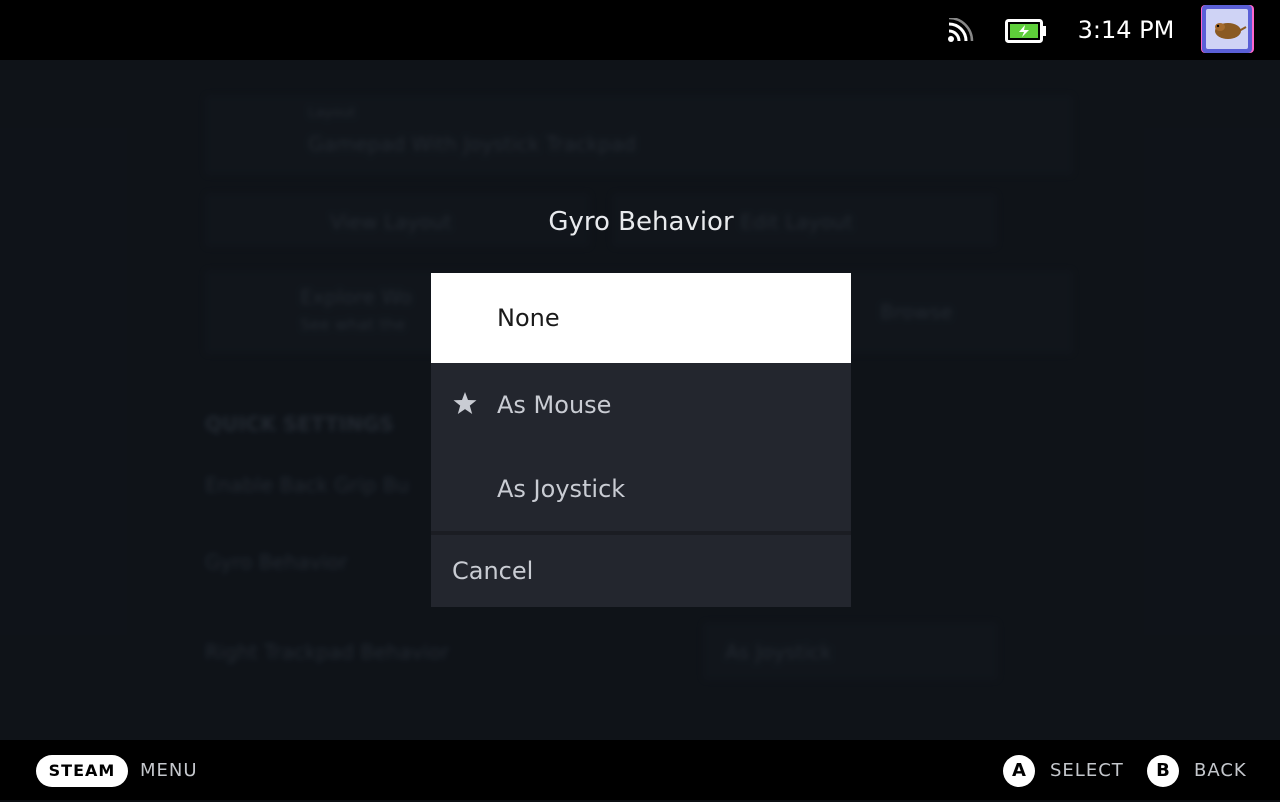  I want to click on dialog-title: Gyro Behavior, so click(641, 222).